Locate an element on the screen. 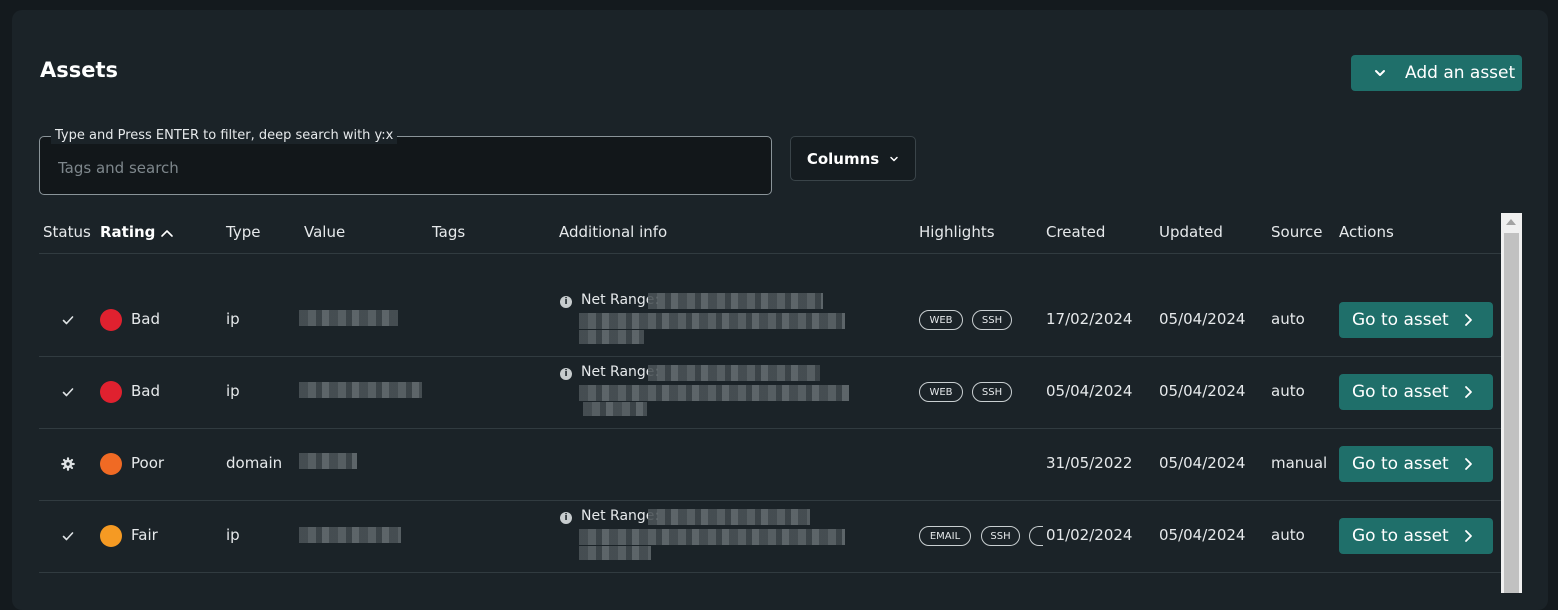  column-header-rating: Rating is located at coordinates (127, 232).